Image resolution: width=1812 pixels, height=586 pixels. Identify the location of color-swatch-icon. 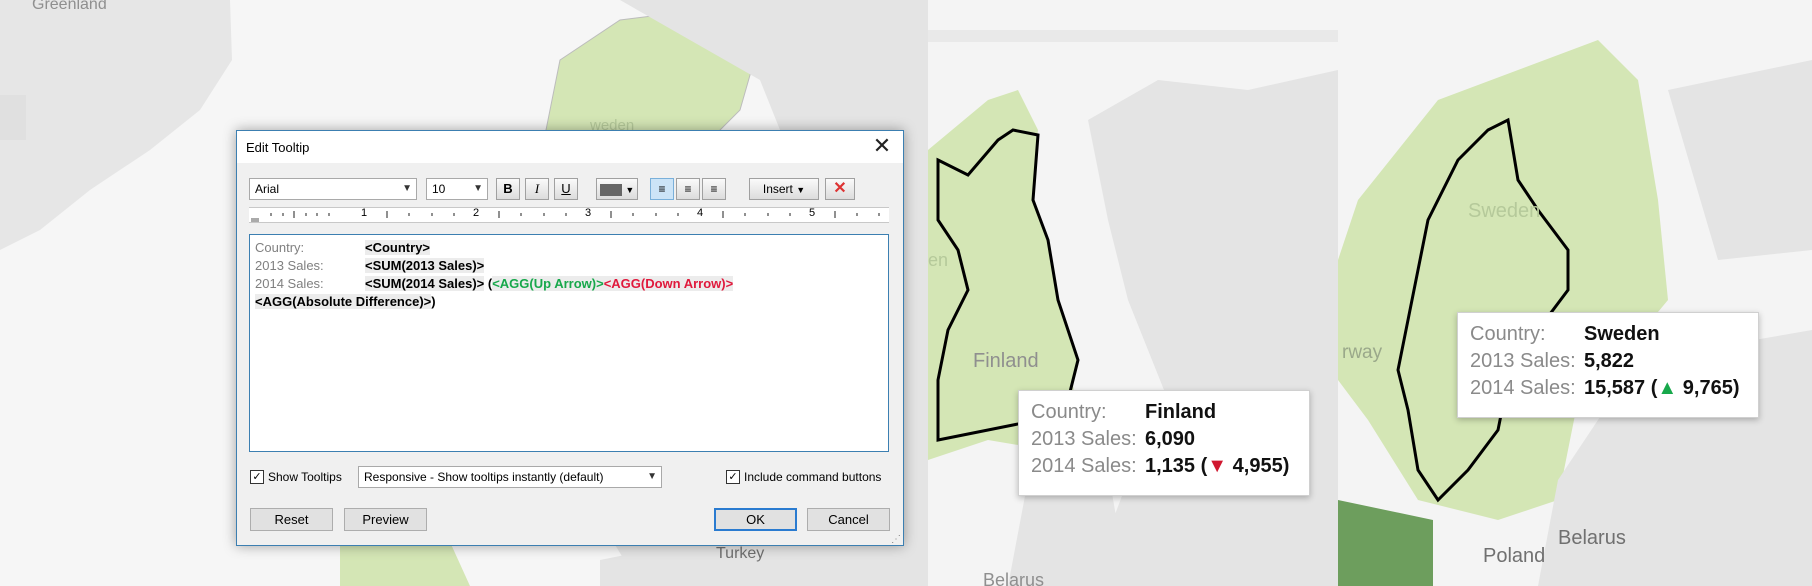
(610, 189).